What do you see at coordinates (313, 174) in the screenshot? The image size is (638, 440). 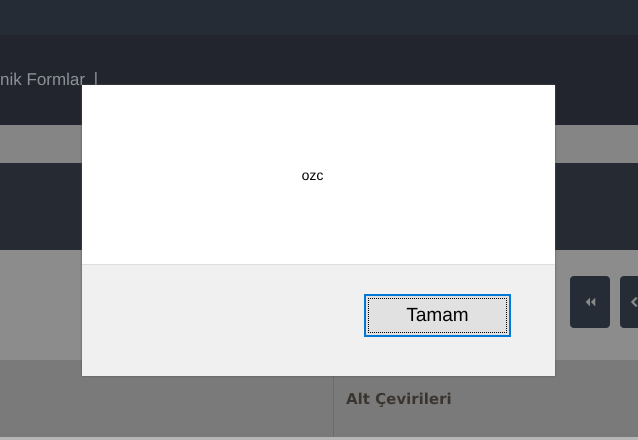 I see `dialog-message: ozc` at bounding box center [313, 174].